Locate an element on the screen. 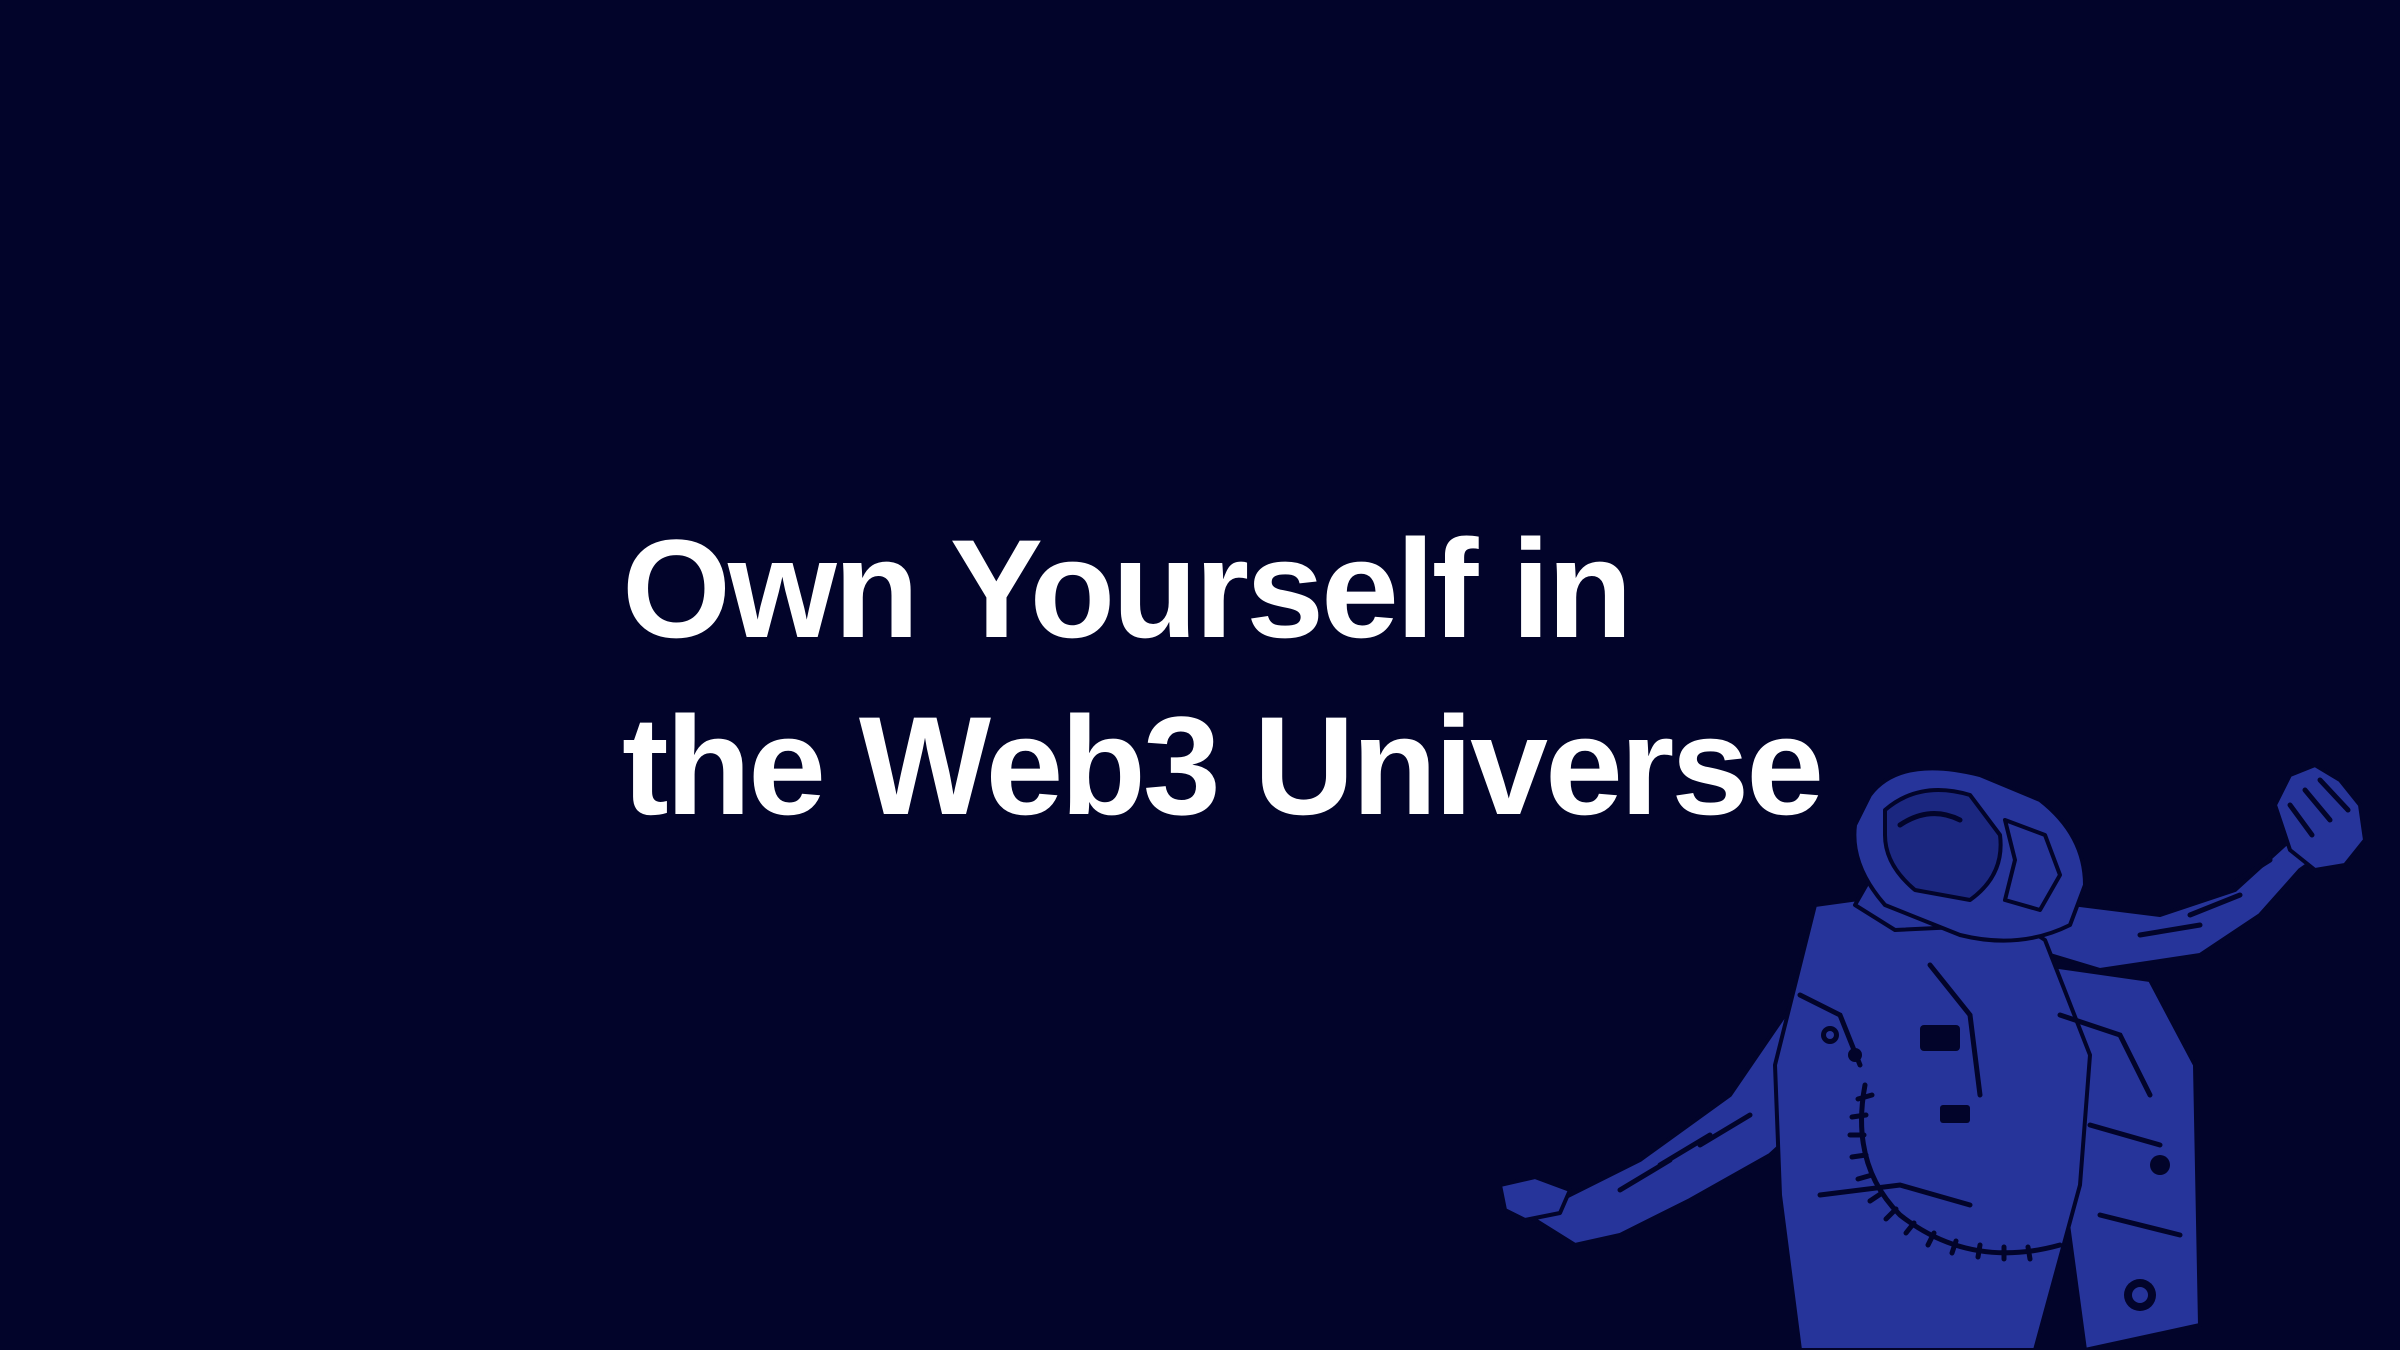  torso-shape is located at coordinates (1932, 1116).